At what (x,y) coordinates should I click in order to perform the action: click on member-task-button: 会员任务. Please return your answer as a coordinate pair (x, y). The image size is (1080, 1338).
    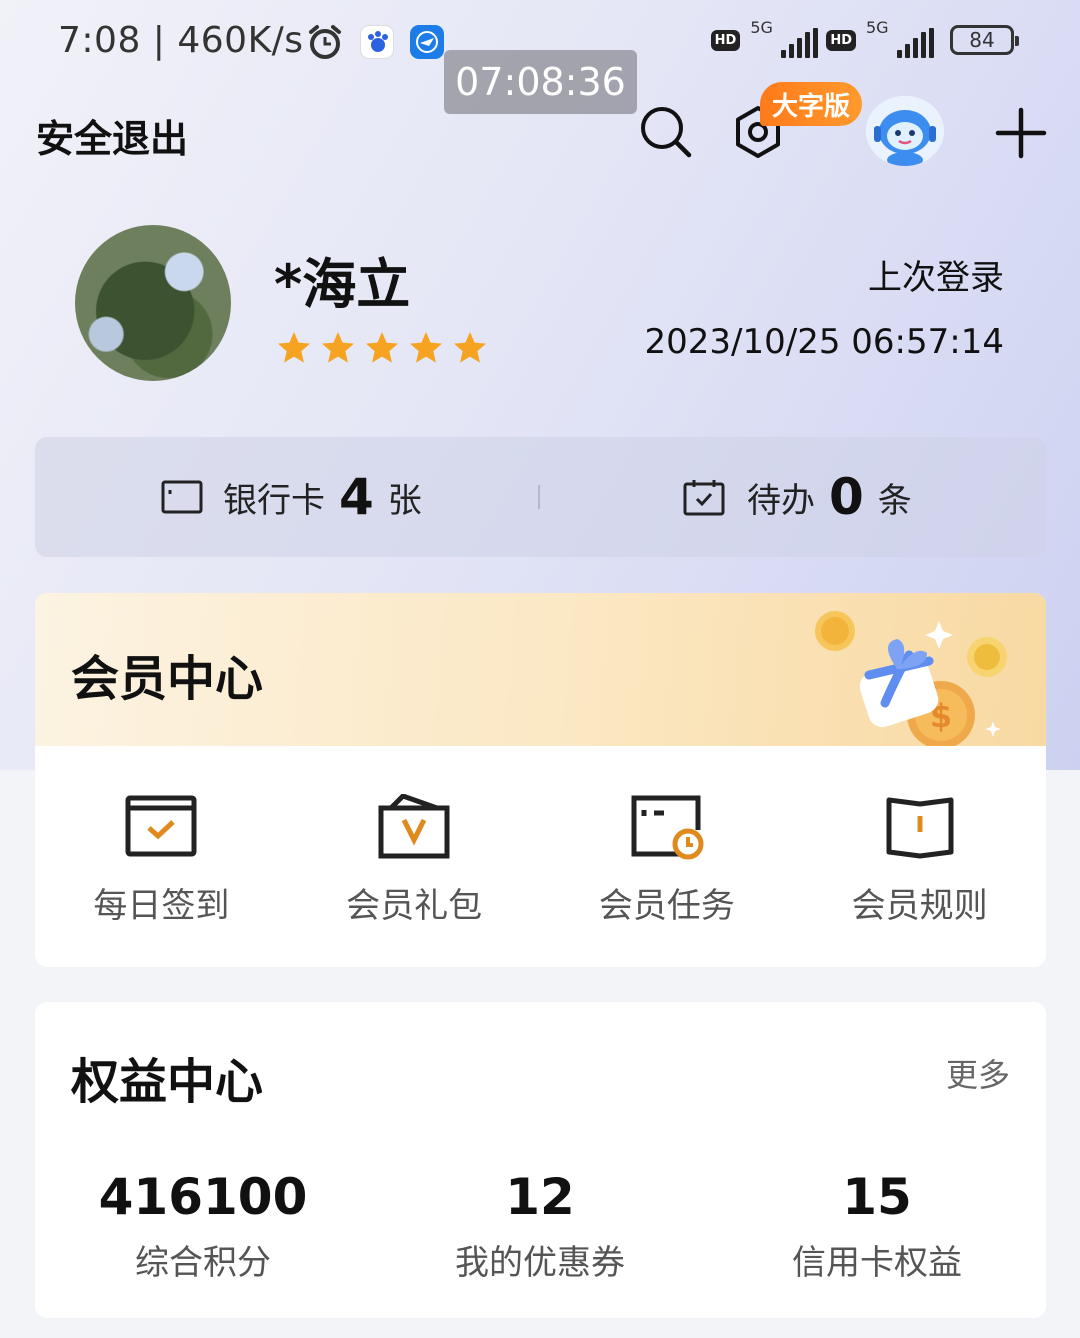
    Looking at the image, I should click on (667, 856).